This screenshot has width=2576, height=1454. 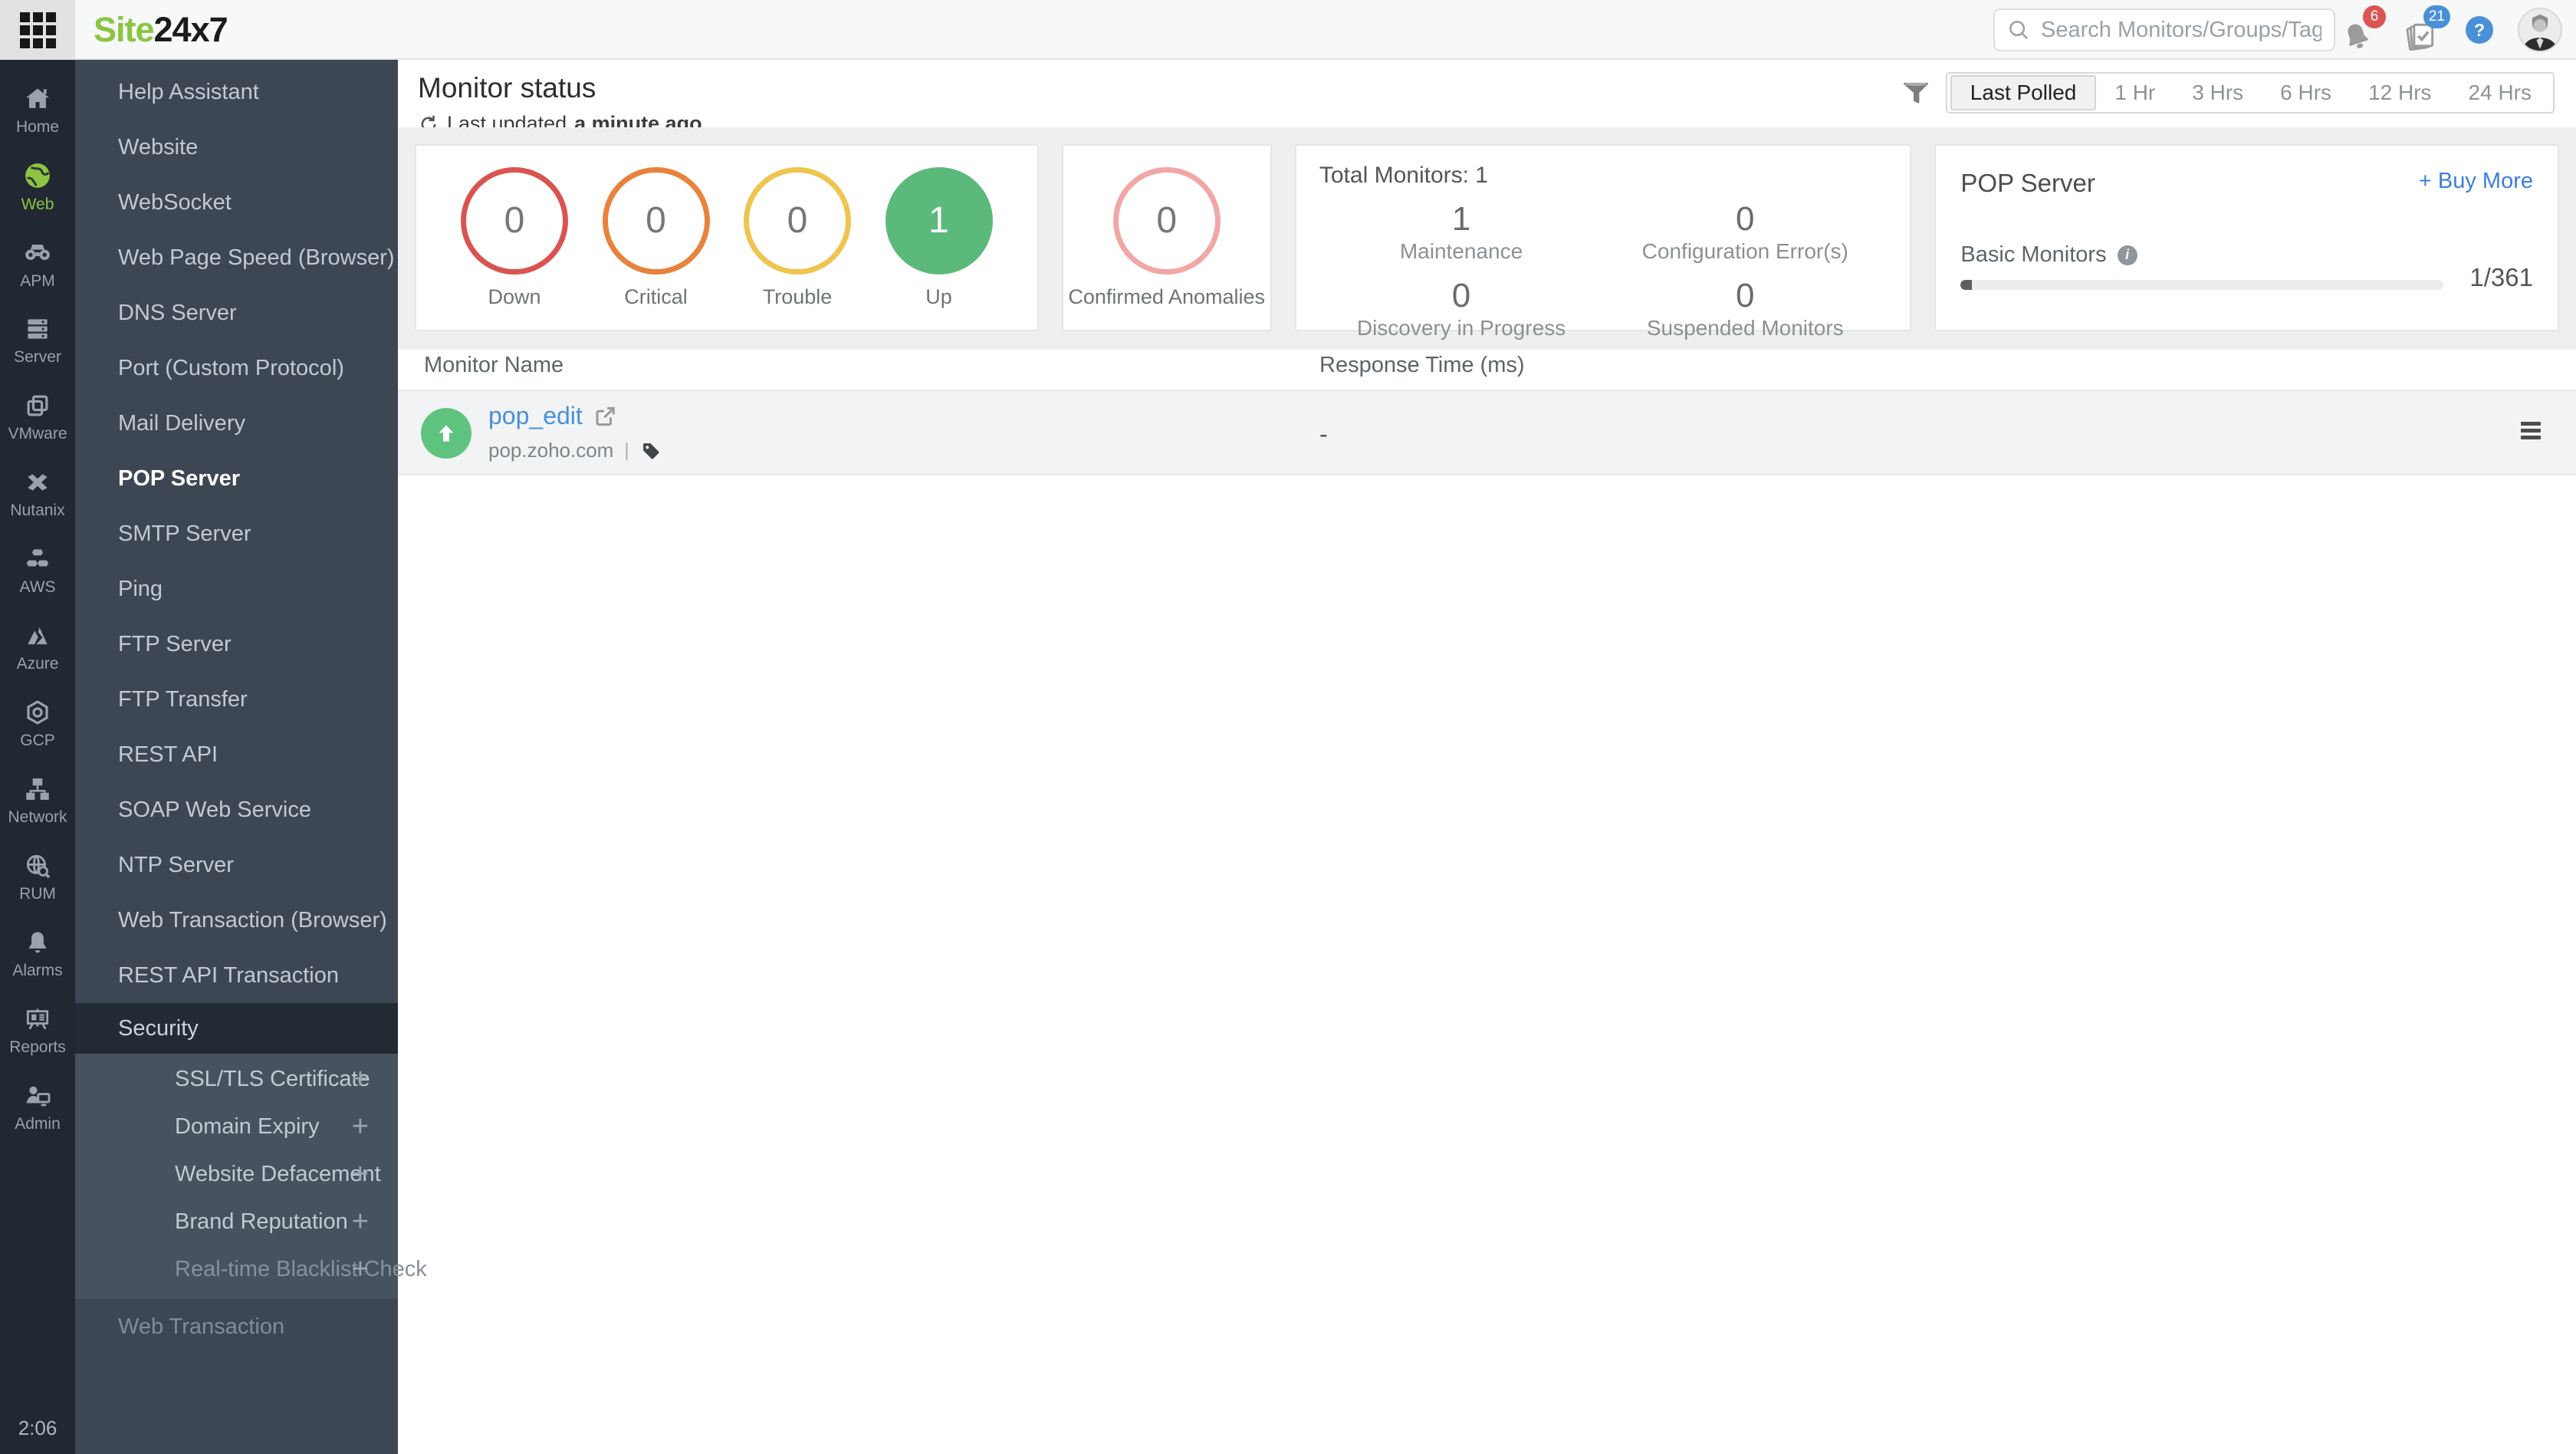 What do you see at coordinates (37, 954) in the screenshot?
I see `rail-item-alarms: Alarms` at bounding box center [37, 954].